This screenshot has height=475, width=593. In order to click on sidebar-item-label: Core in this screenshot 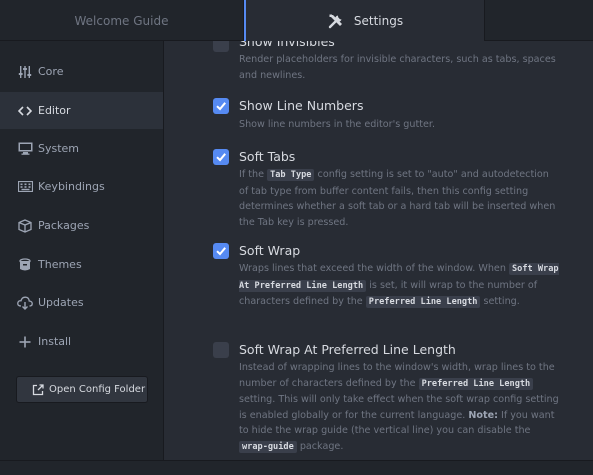, I will do `click(51, 71)`.